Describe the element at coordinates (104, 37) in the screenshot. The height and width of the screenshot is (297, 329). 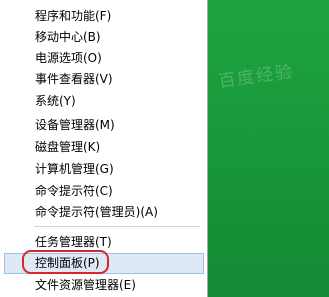
I see `menu-item-mobility-center: 移动中心(B)` at that location.